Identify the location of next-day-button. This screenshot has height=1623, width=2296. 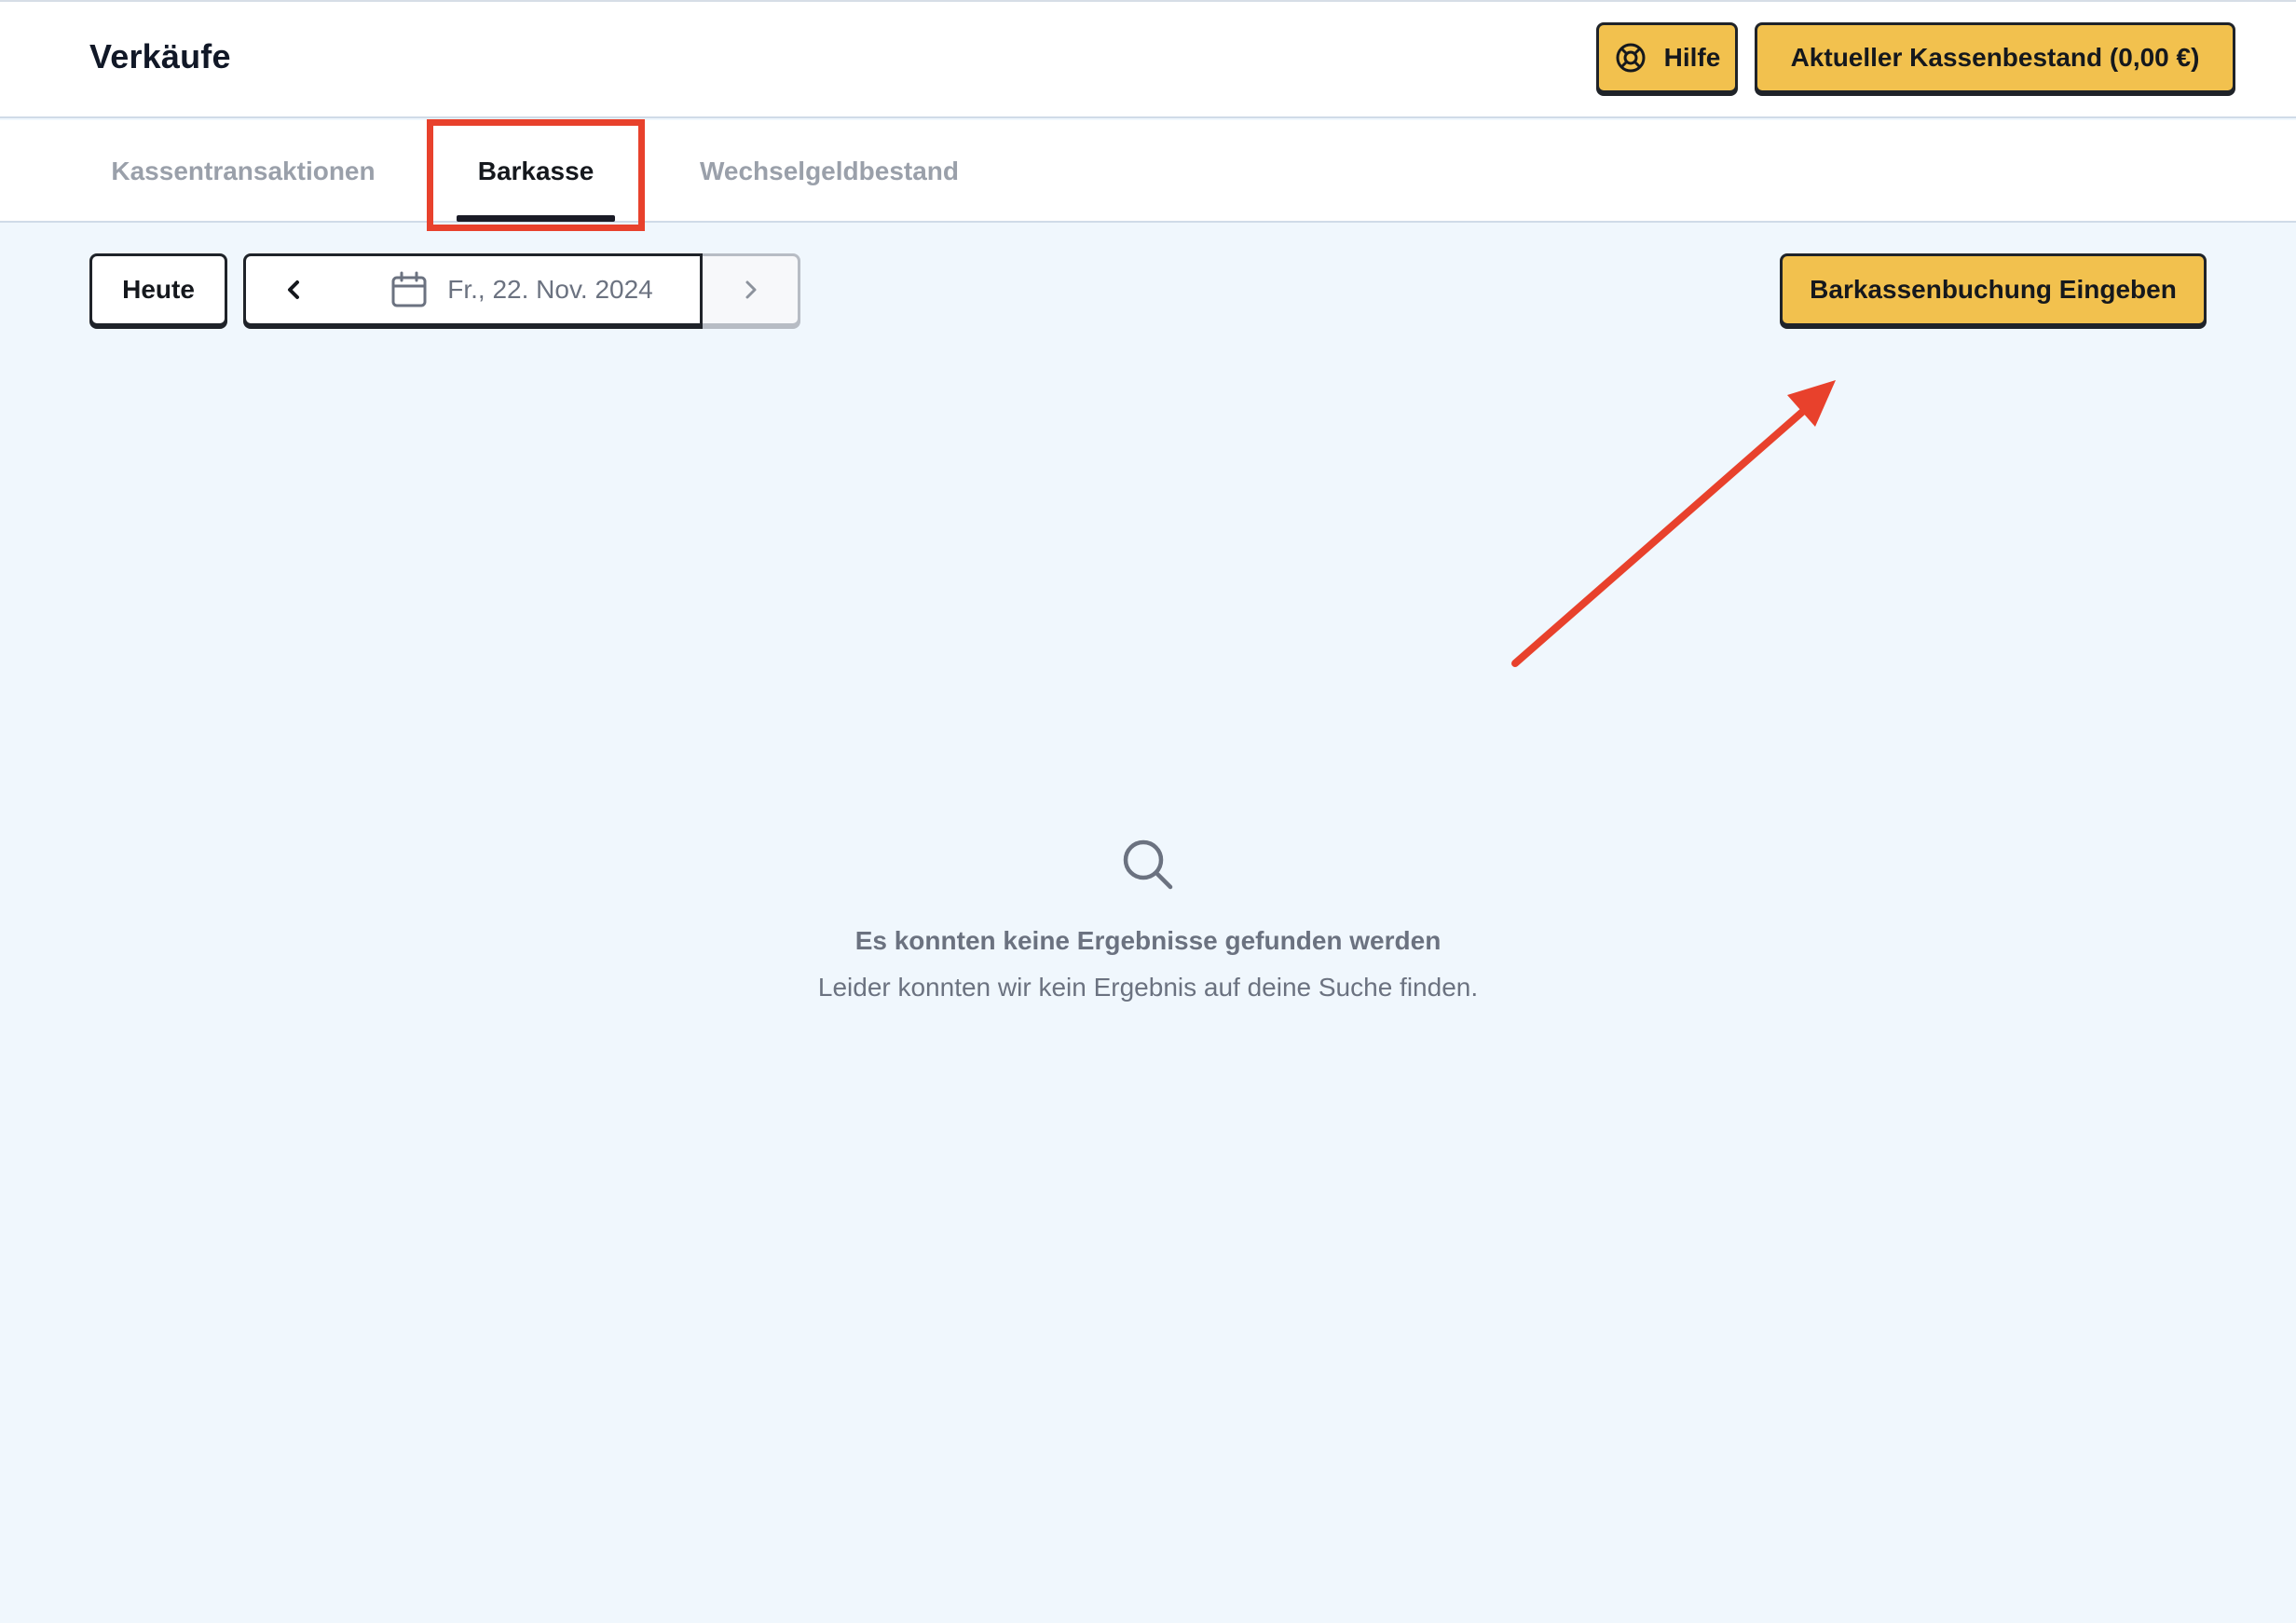
(751, 289).